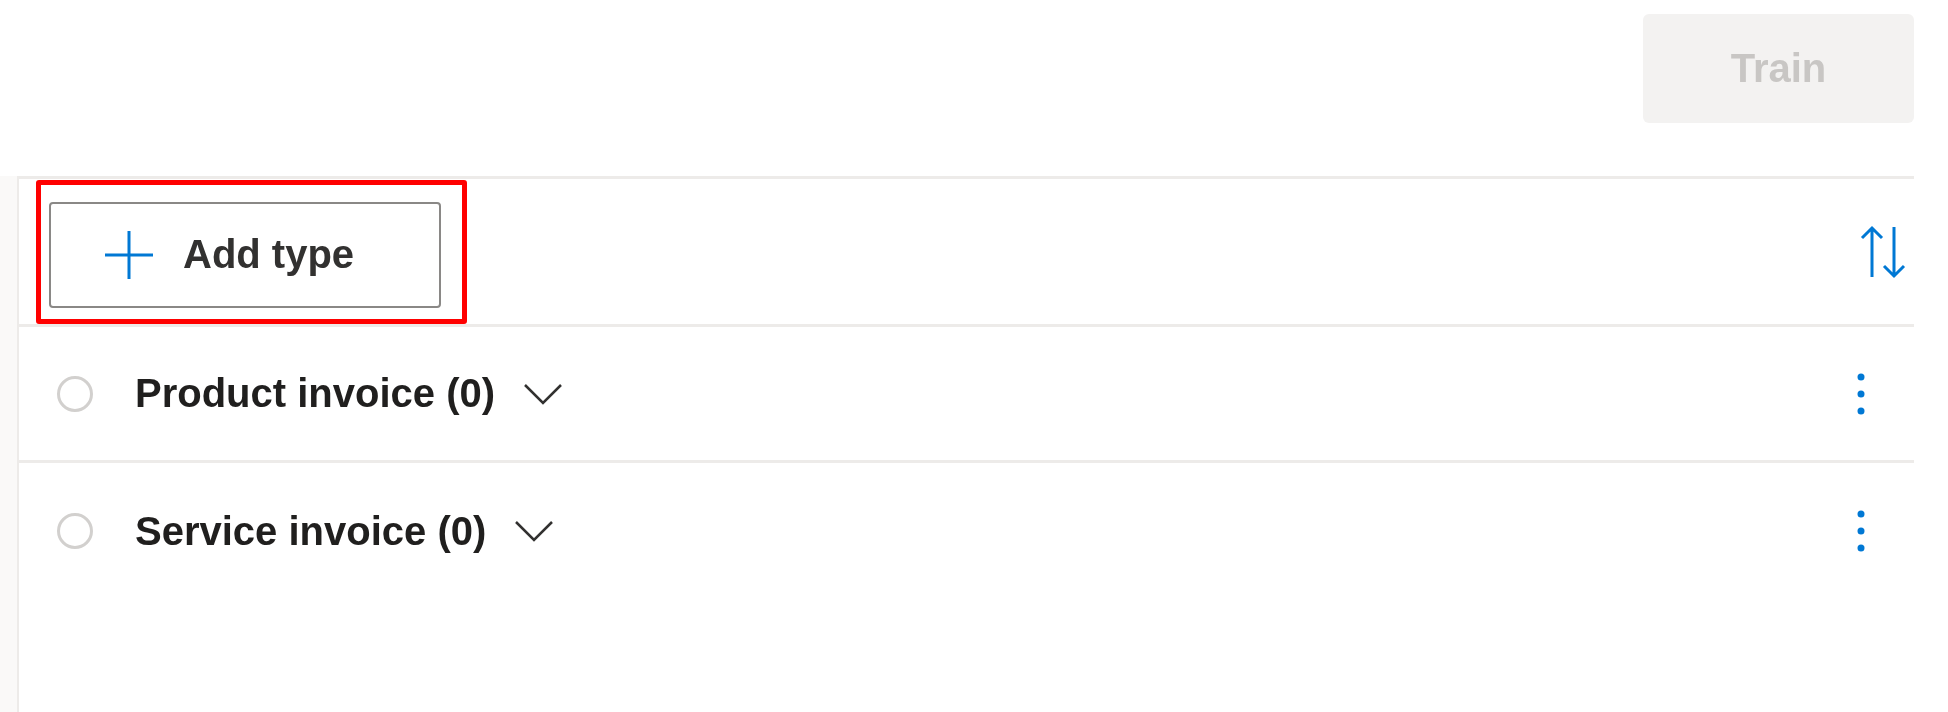 The width and height of the screenshot is (1948, 712). What do you see at coordinates (1883, 251) in the screenshot?
I see `sort-icon` at bounding box center [1883, 251].